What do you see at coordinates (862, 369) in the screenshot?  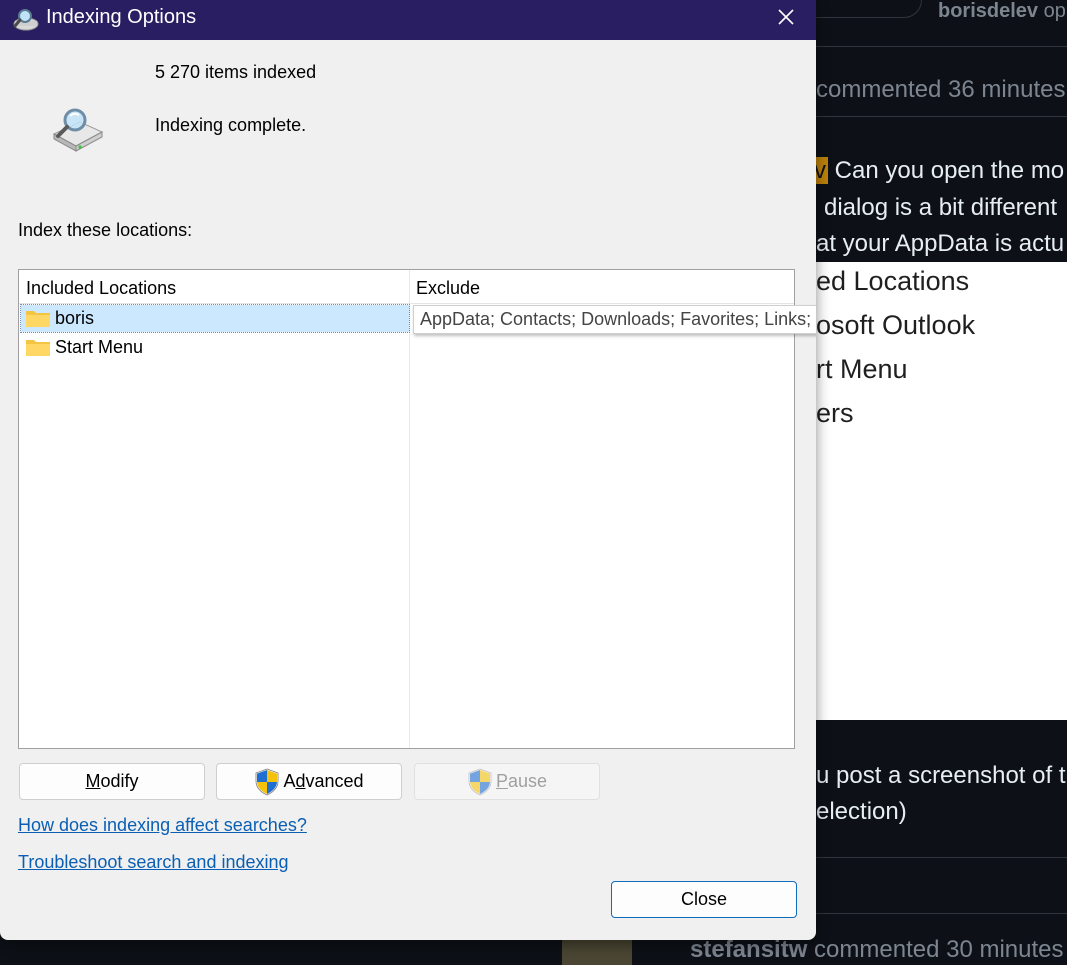 I see `background-shot-text: rt Menu` at bounding box center [862, 369].